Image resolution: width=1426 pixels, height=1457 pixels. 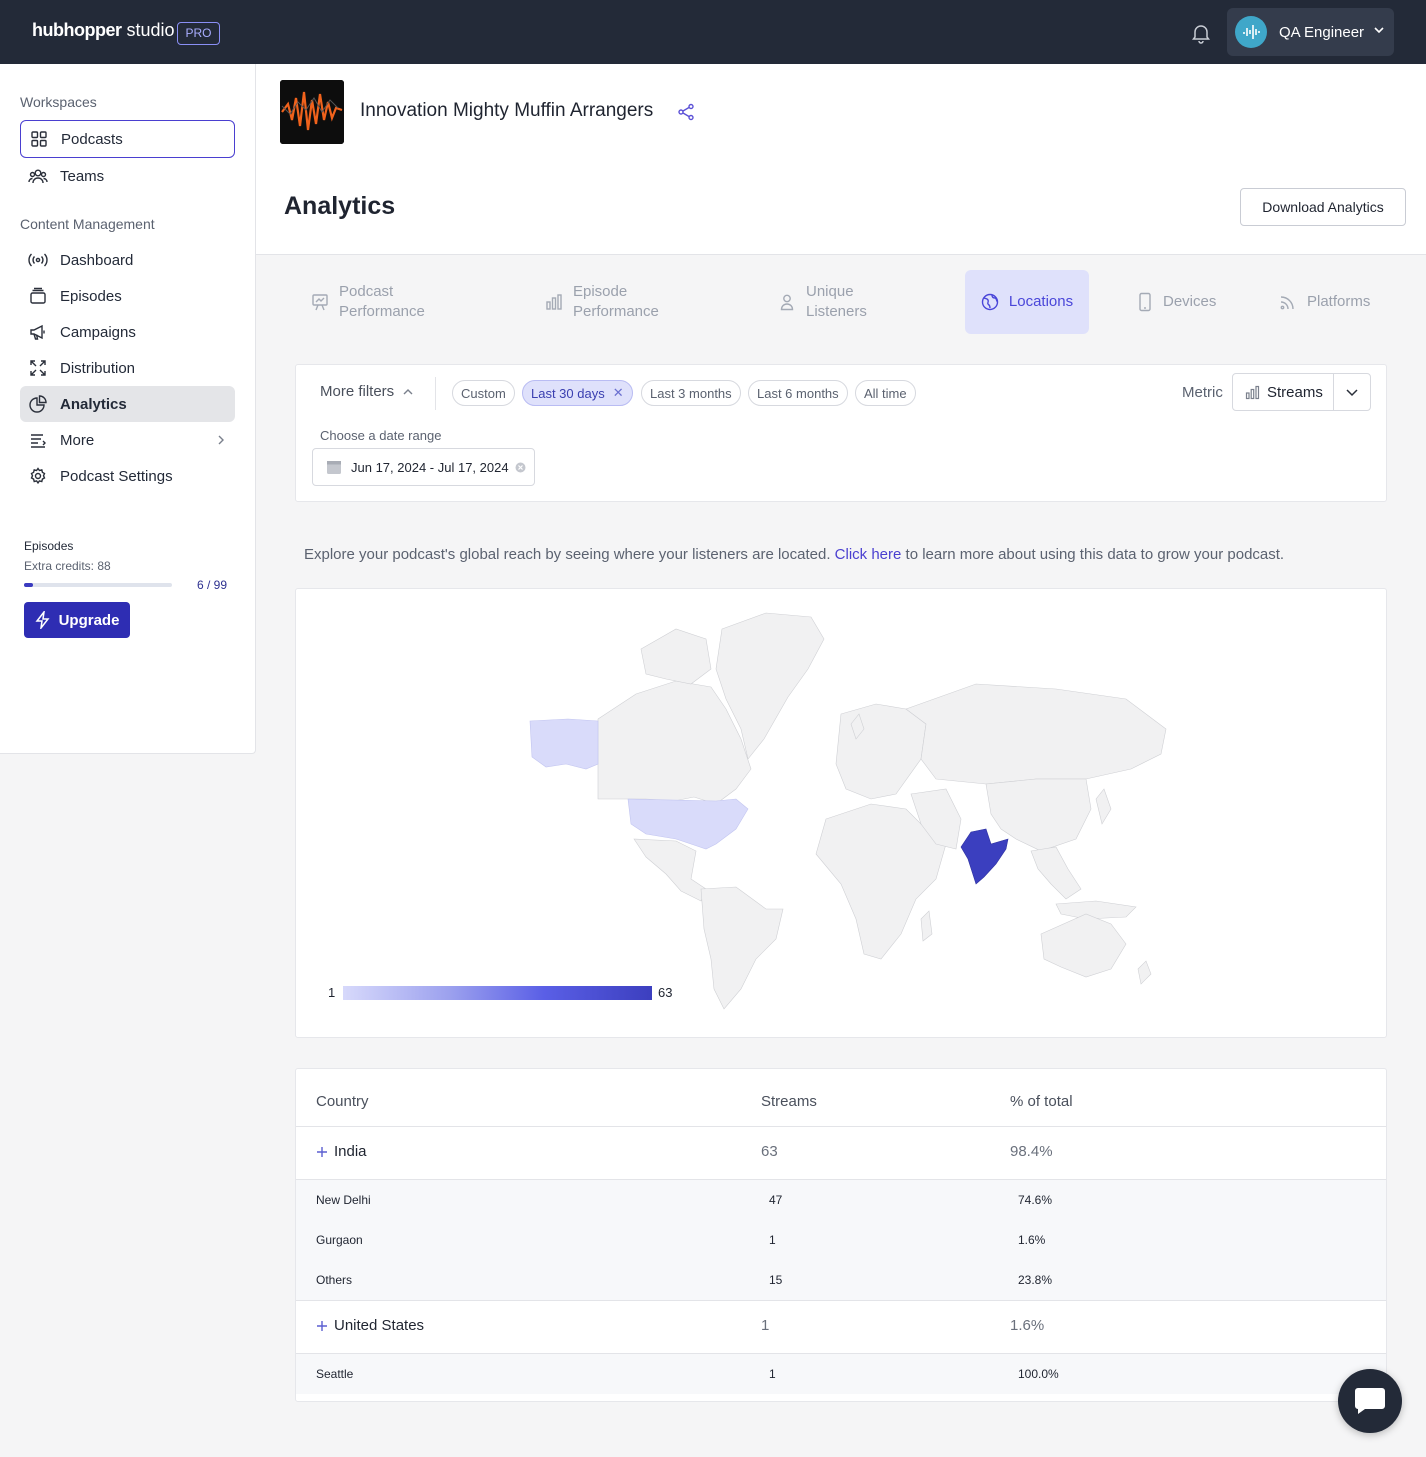 What do you see at coordinates (82, 176) in the screenshot?
I see `sidebar-item-label: Teams` at bounding box center [82, 176].